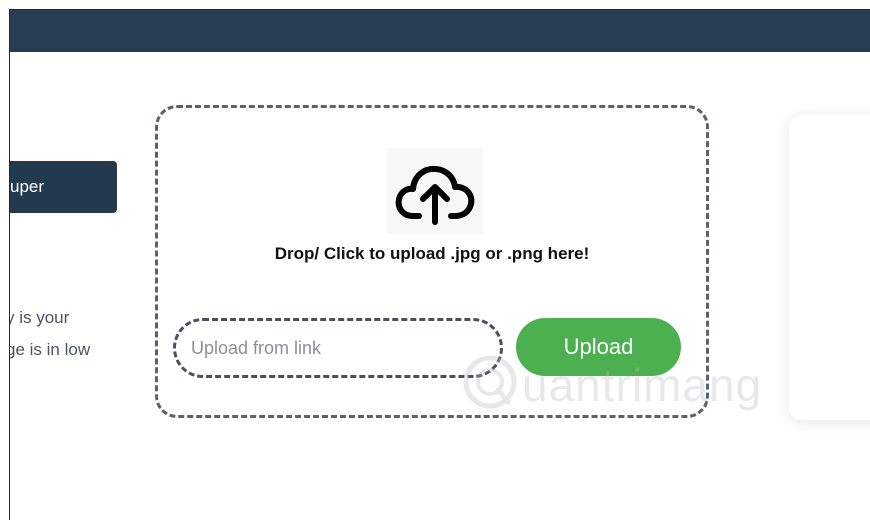 This screenshot has width=870, height=520. Describe the element at coordinates (50, 349) in the screenshot. I see `sidebar-text-line: ge is in low` at that location.